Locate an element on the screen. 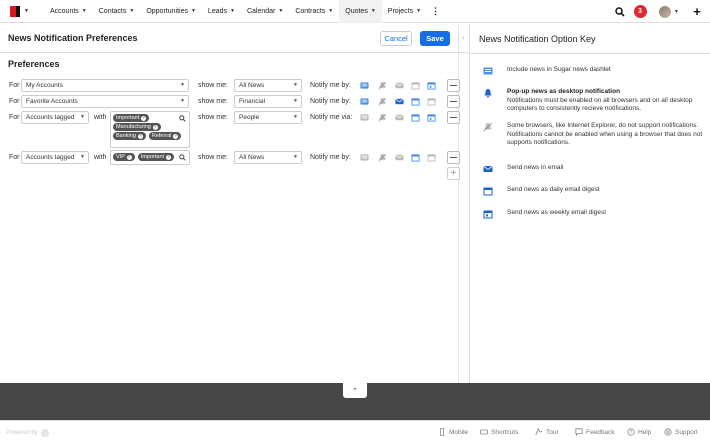  avatar is located at coordinates (665, 11).